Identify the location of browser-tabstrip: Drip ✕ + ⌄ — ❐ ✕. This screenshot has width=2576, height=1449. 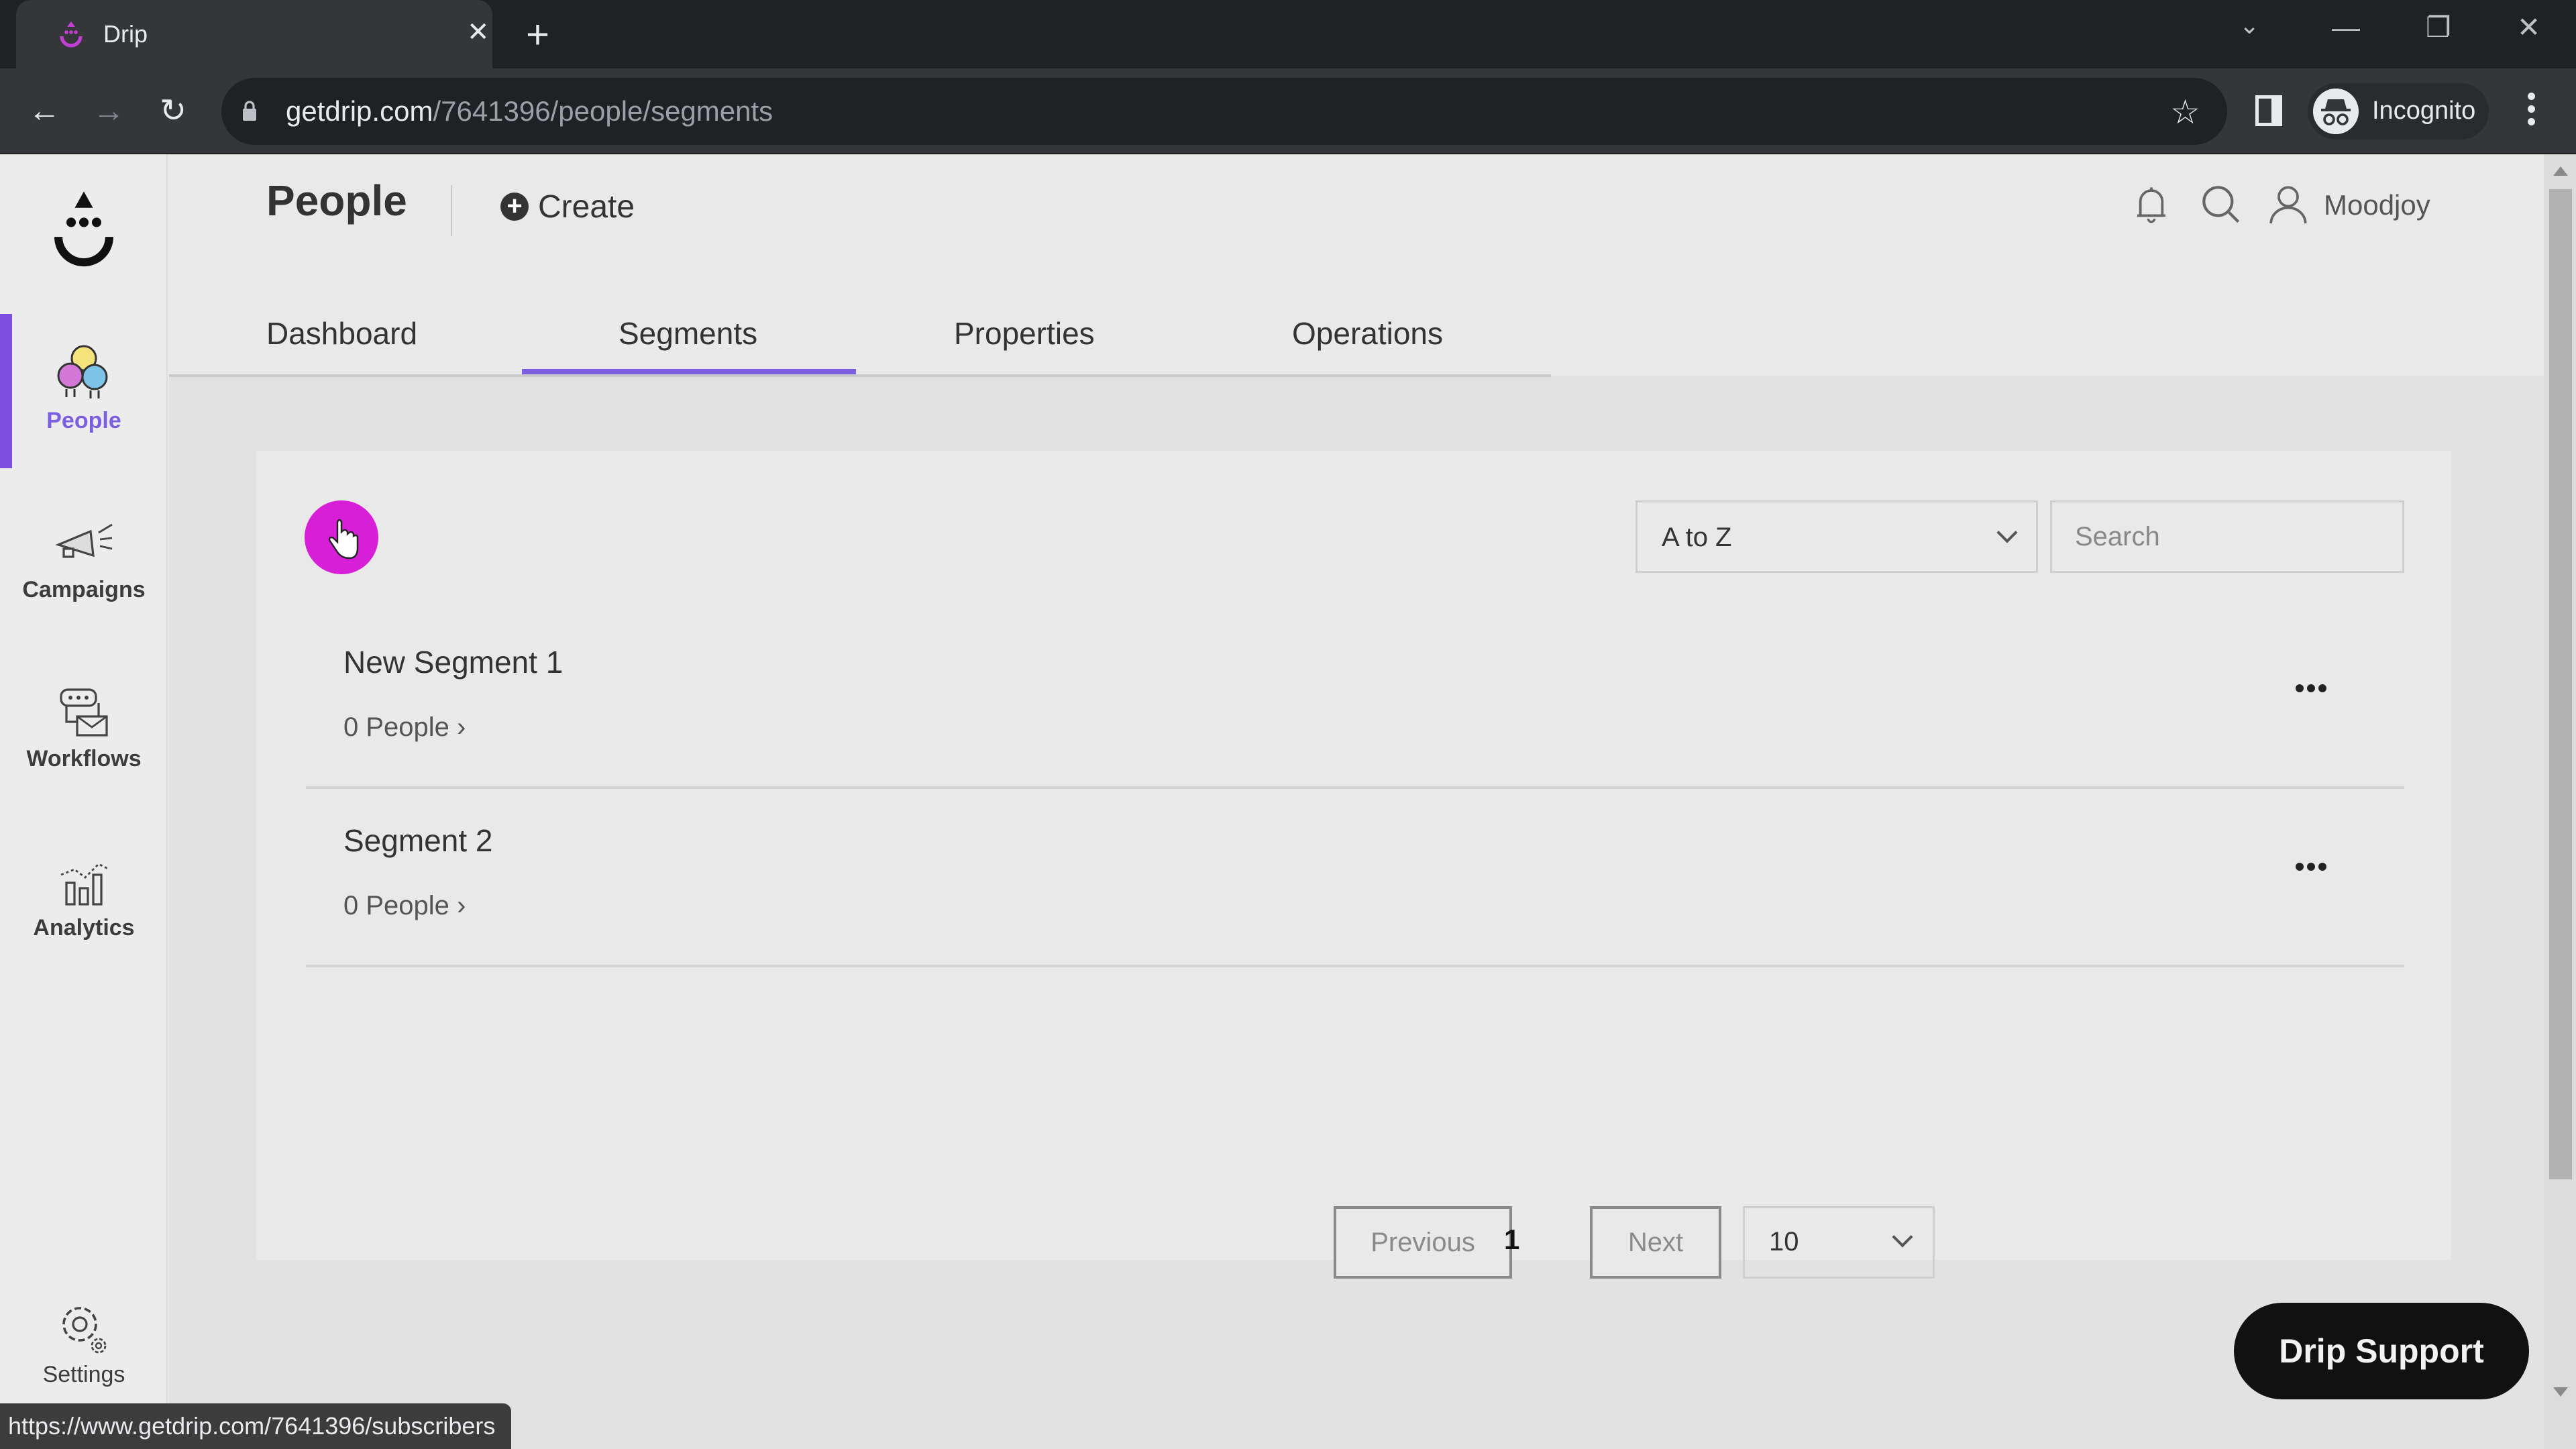
(1288, 34).